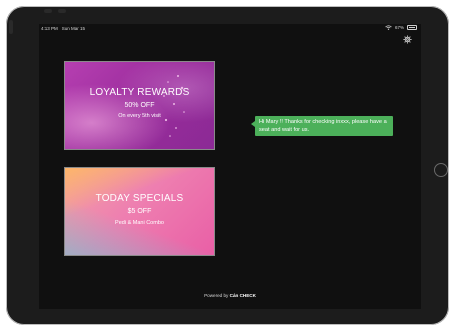 This screenshot has width=460, height=332. Describe the element at coordinates (412, 27) in the screenshot. I see `battery-icon` at that location.